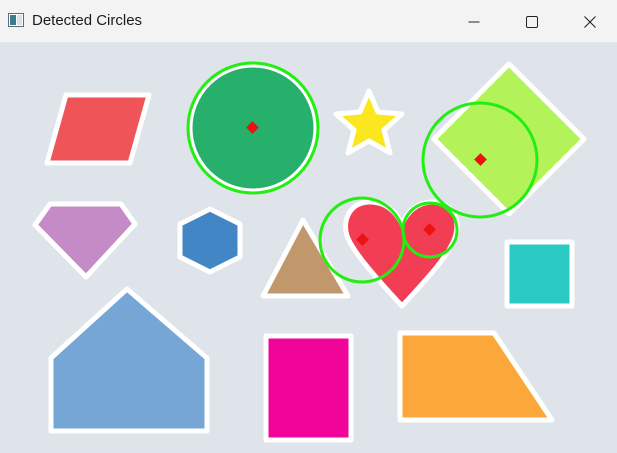 The image size is (617, 453). I want to click on teal-square, so click(539, 274).